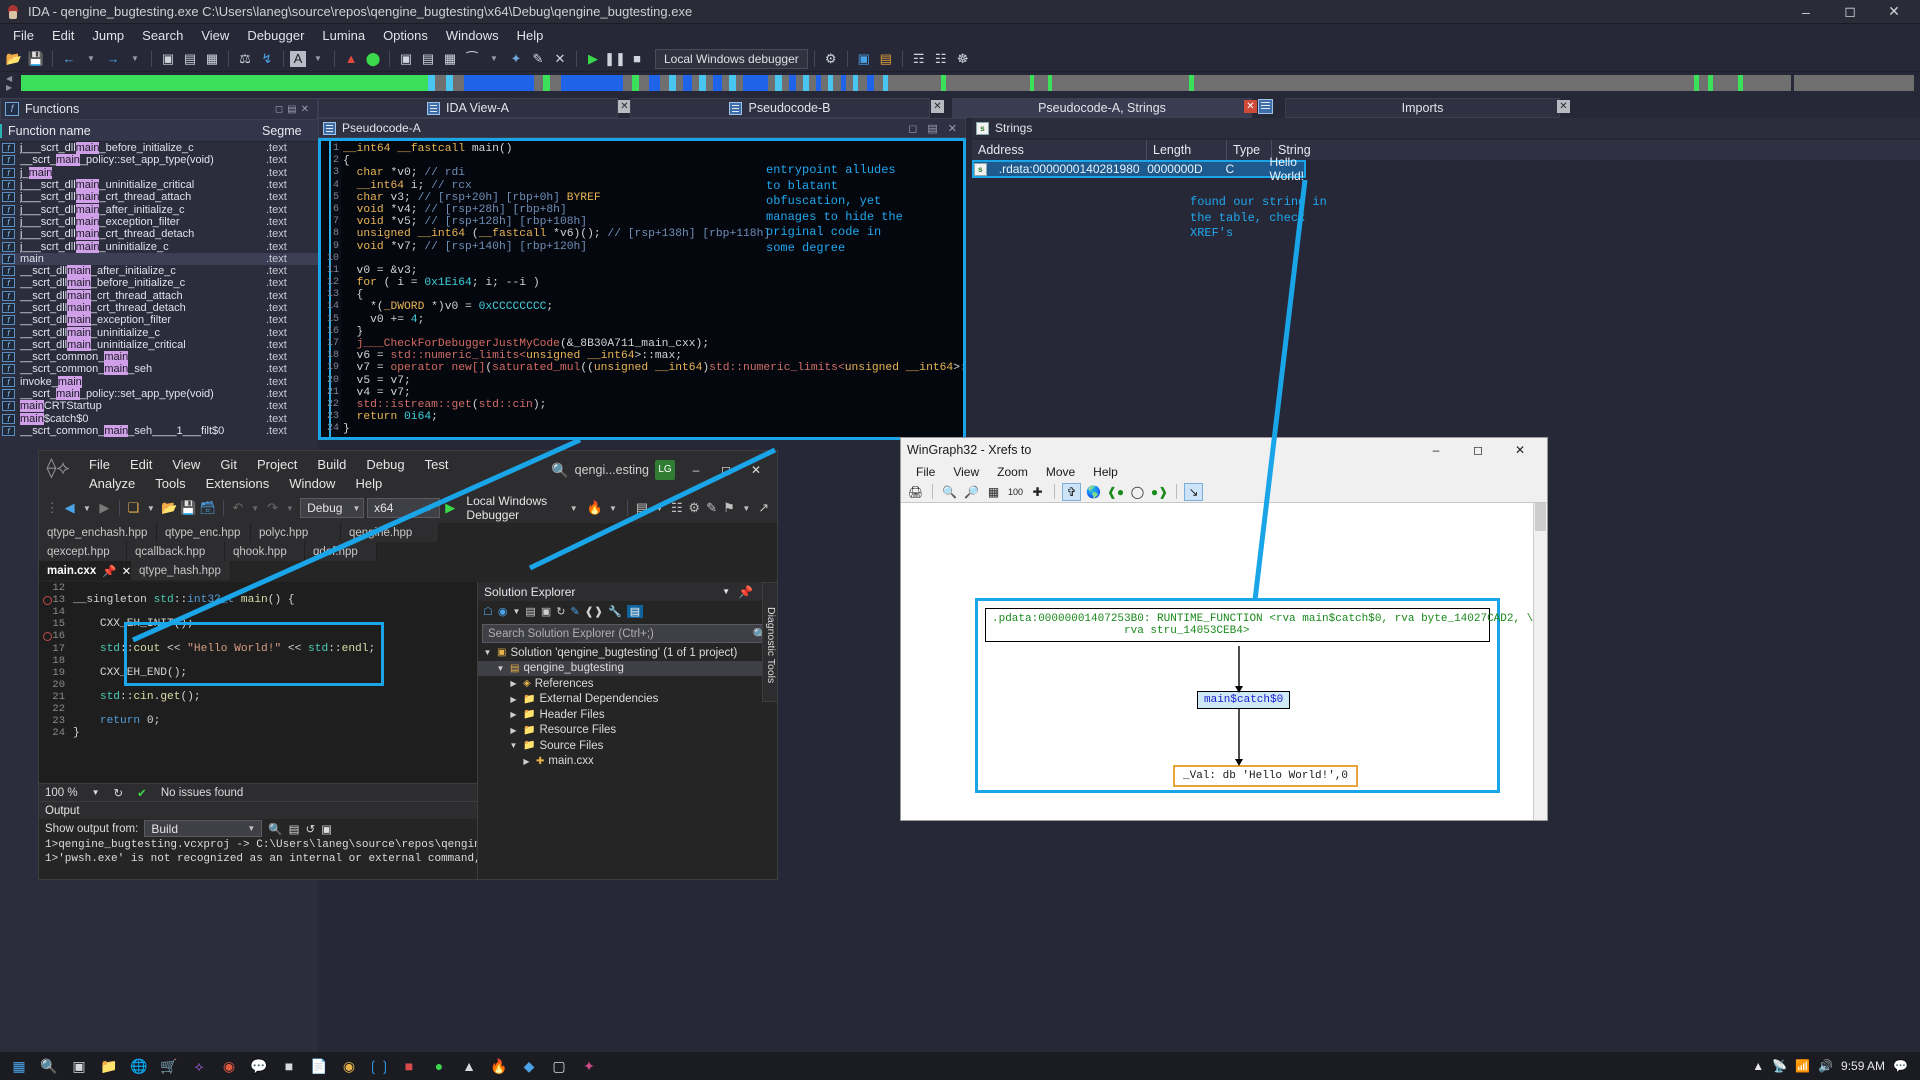  I want to click on hex-dump-icon: ▣, so click(168, 59).